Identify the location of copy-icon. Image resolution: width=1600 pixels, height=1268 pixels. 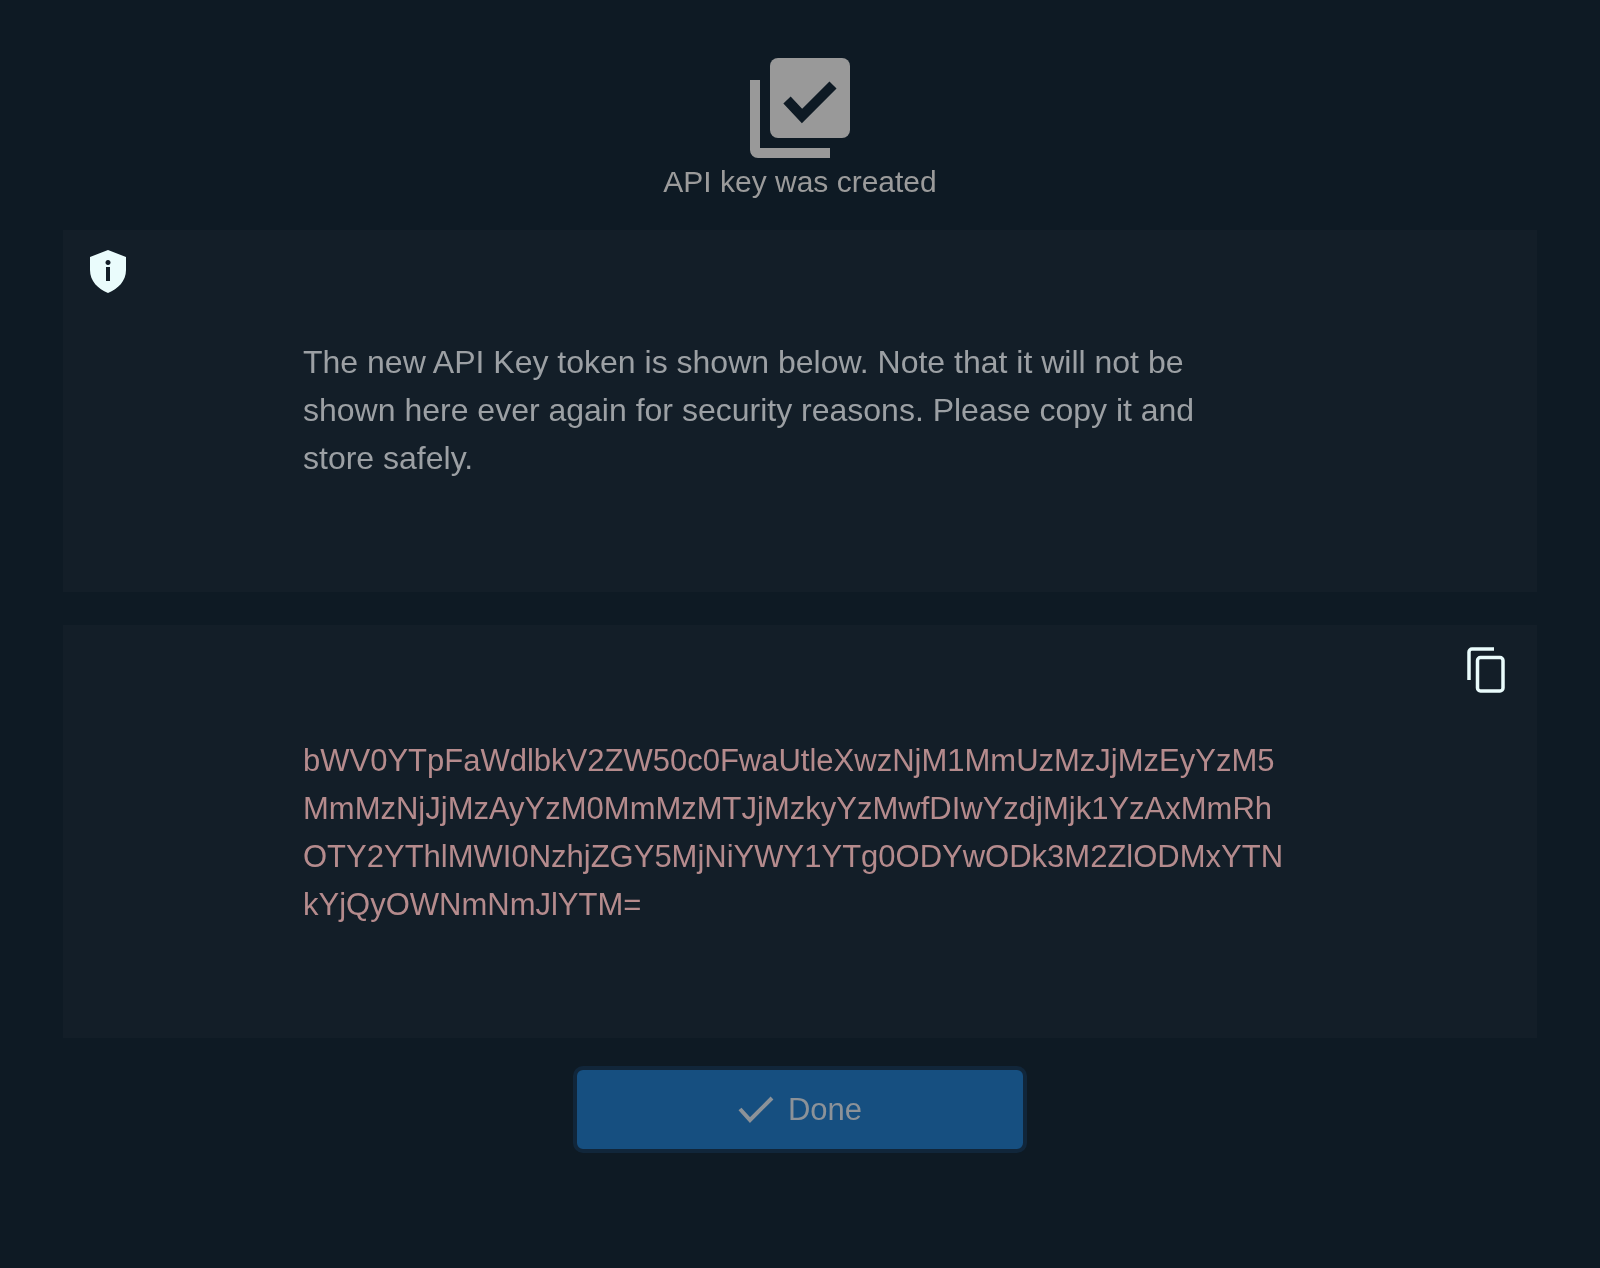
(1486, 670).